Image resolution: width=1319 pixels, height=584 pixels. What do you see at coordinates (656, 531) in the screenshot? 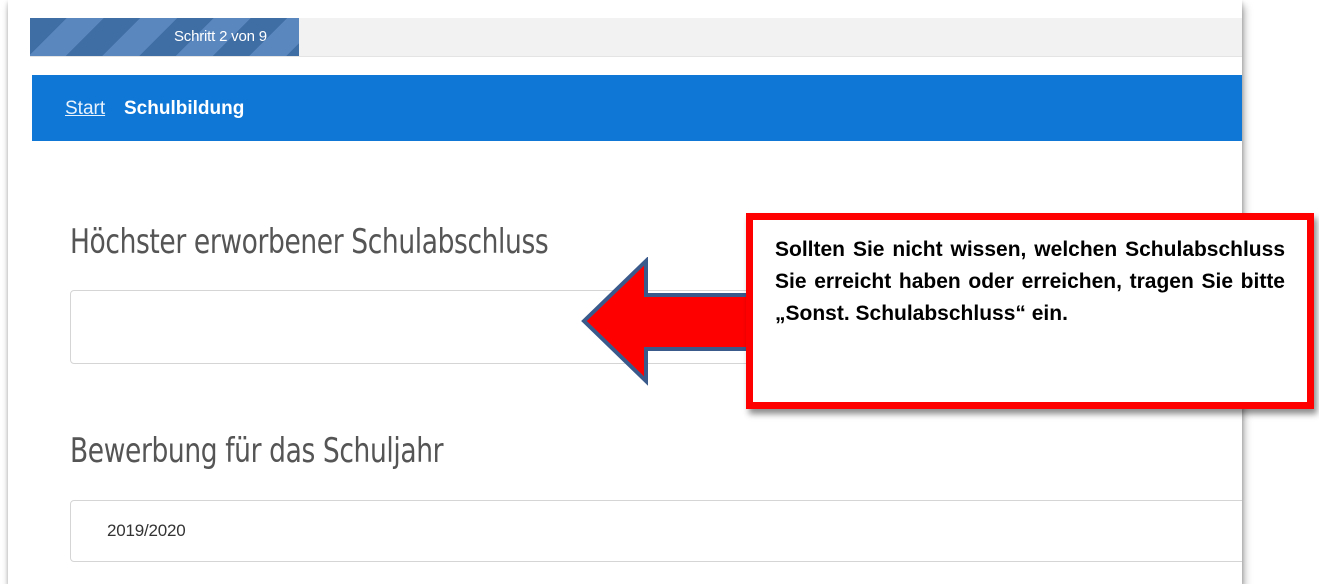
I see `school-year-field: 2019/2020` at bounding box center [656, 531].